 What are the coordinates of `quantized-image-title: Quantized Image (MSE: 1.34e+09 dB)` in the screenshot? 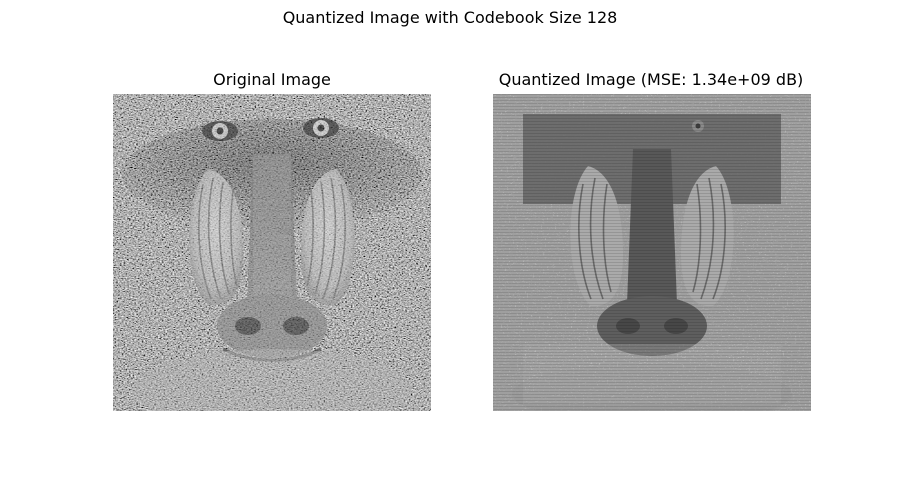 It's located at (651, 79).